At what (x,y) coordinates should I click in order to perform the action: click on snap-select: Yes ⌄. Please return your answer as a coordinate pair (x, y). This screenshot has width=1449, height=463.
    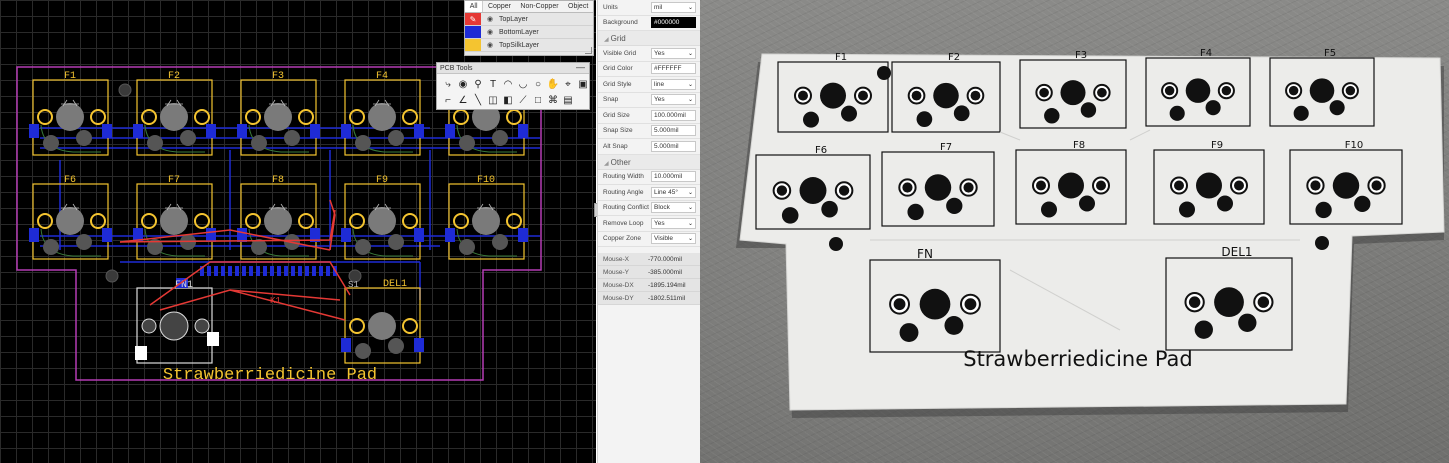
    Looking at the image, I should click on (673, 100).